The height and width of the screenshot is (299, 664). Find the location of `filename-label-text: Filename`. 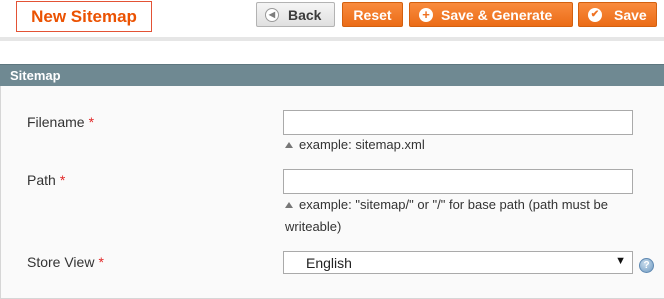

filename-label-text: Filename is located at coordinates (56, 122).